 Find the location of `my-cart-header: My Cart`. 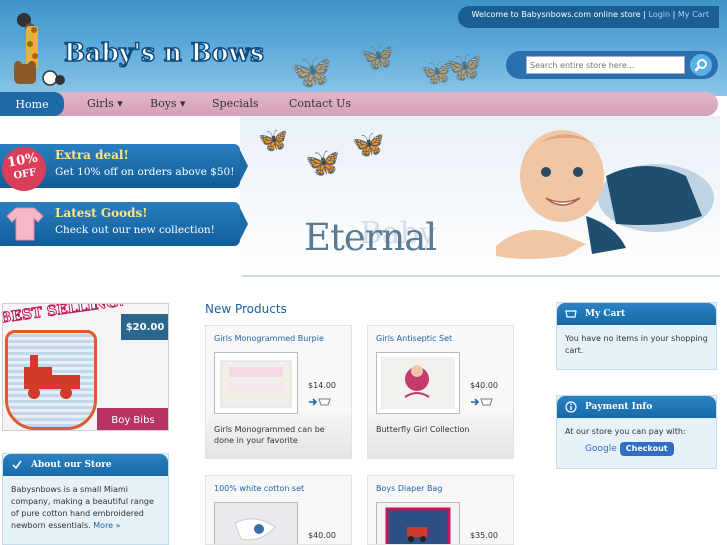

my-cart-header: My Cart is located at coordinates (636, 314).